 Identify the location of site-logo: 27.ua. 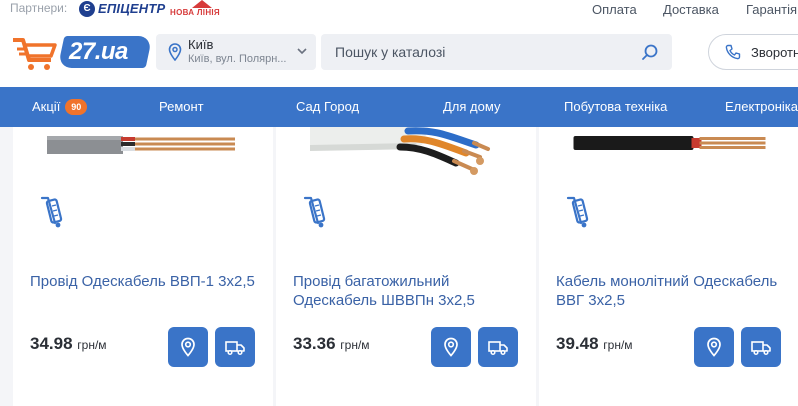
(82, 54).